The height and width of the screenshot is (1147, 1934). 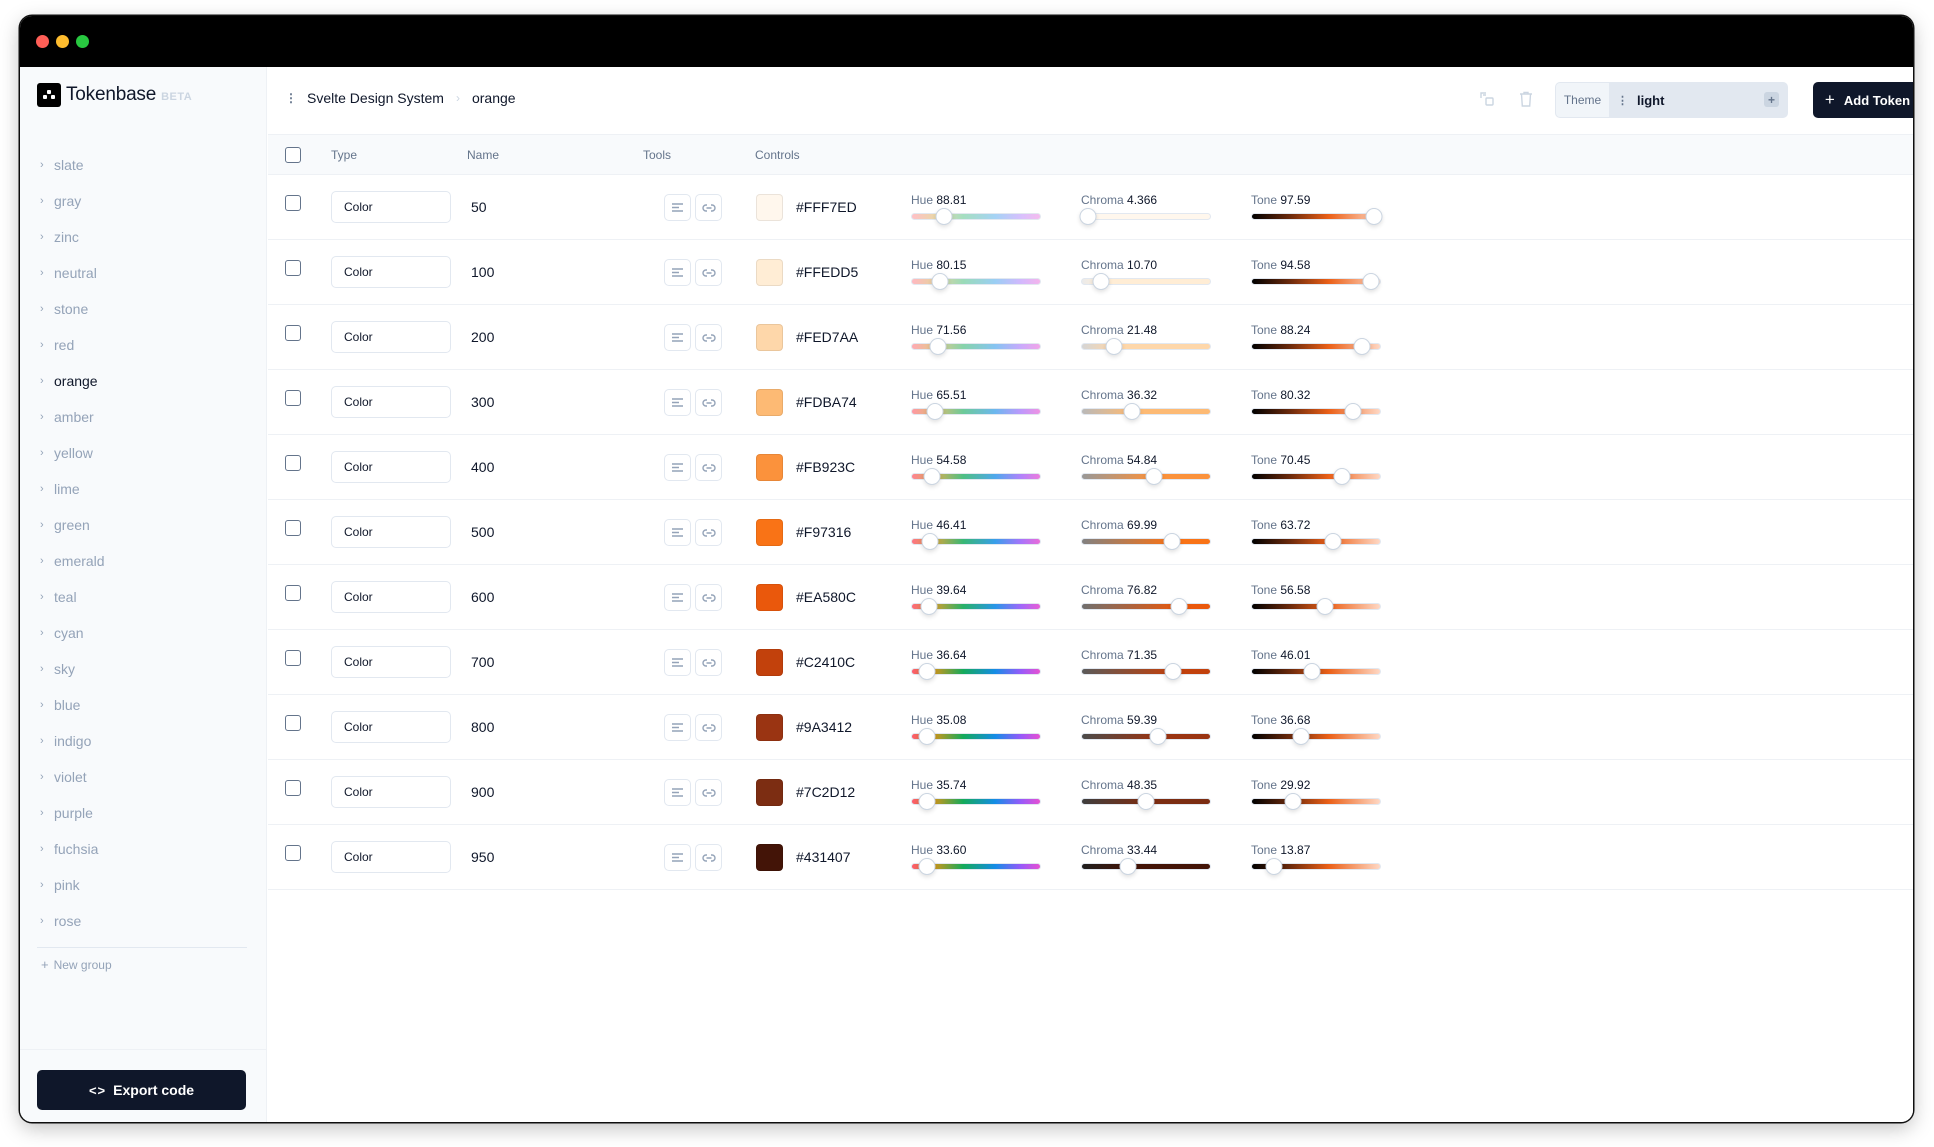 What do you see at coordinates (375, 98) in the screenshot?
I see `breadcrumb-project: Svelte Design System` at bounding box center [375, 98].